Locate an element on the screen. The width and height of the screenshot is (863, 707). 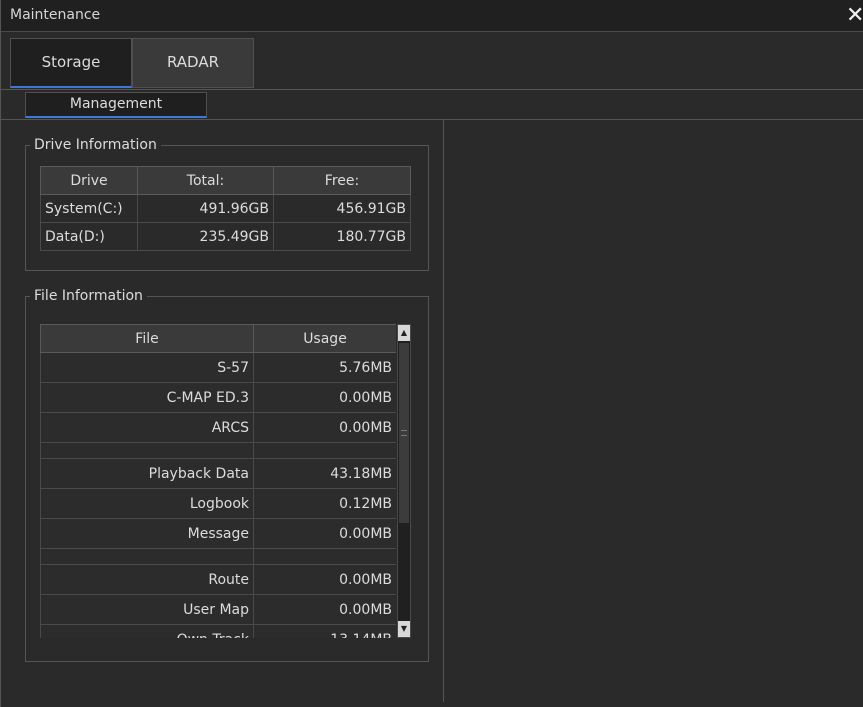
tab-storage: Storage is located at coordinates (71, 63).